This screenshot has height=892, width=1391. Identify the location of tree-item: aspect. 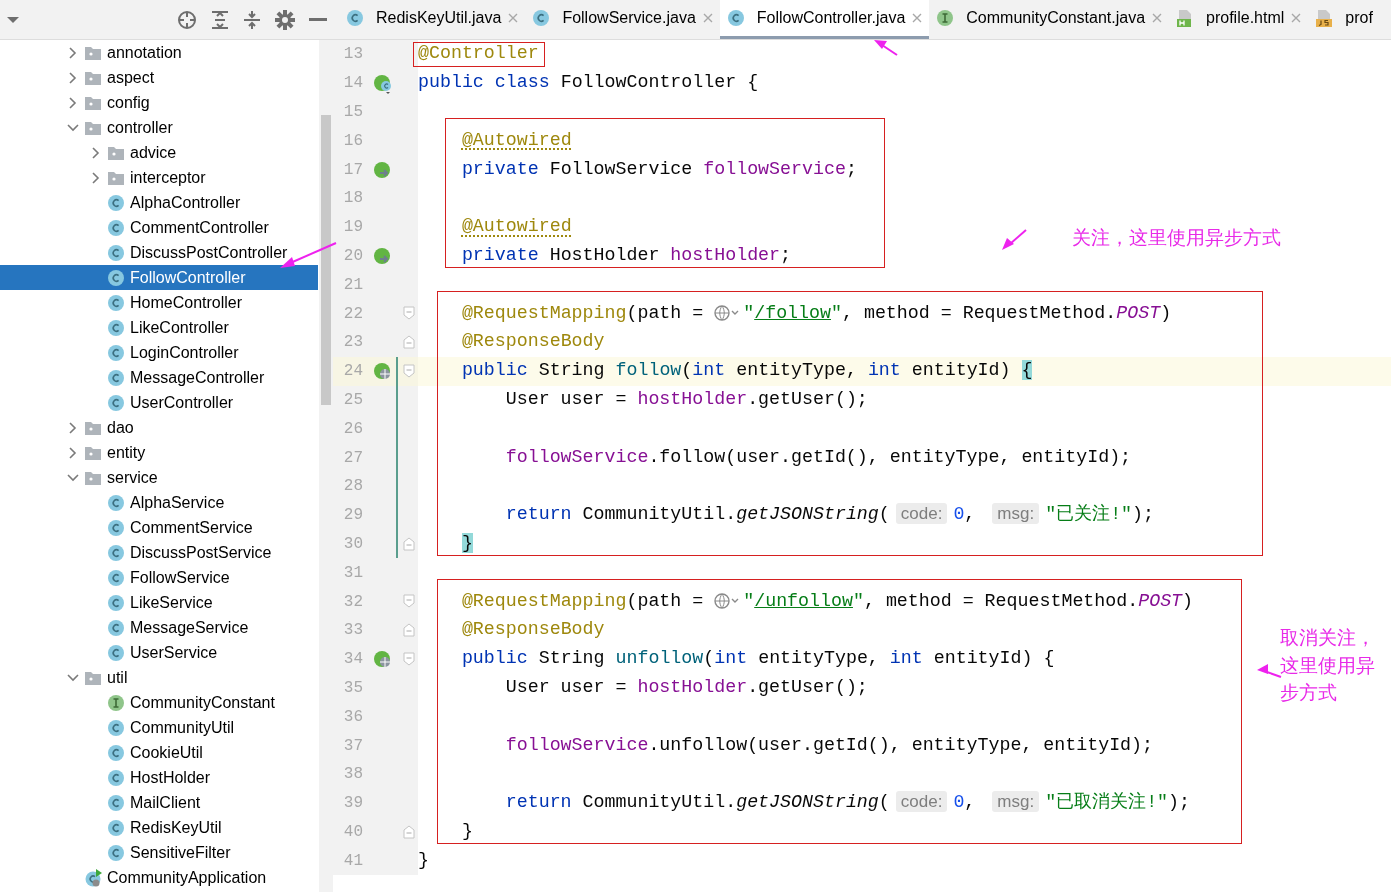
(159, 77).